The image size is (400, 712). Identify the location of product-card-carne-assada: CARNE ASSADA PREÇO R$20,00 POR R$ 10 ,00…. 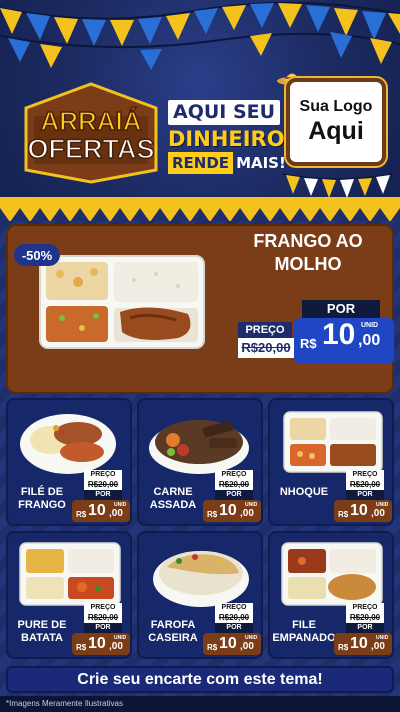
(200, 462).